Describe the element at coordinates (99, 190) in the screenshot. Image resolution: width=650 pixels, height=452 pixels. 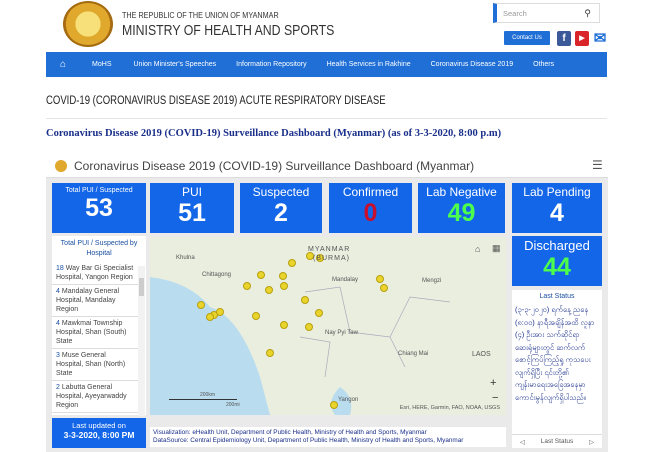
I see `card-label: Total PUI / Suspected` at that location.